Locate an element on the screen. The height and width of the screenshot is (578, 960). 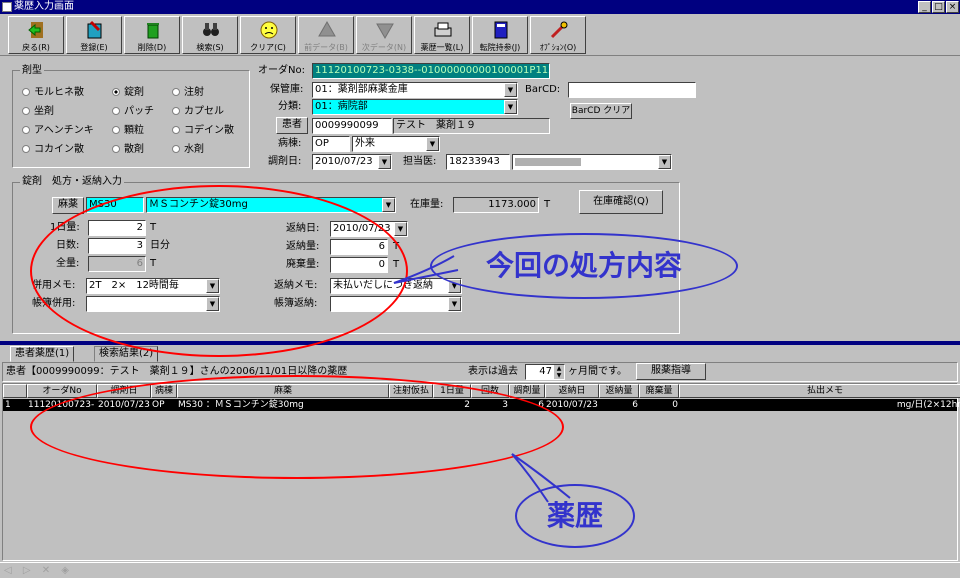
back-button: 戻る(R) is located at coordinates (36, 35).